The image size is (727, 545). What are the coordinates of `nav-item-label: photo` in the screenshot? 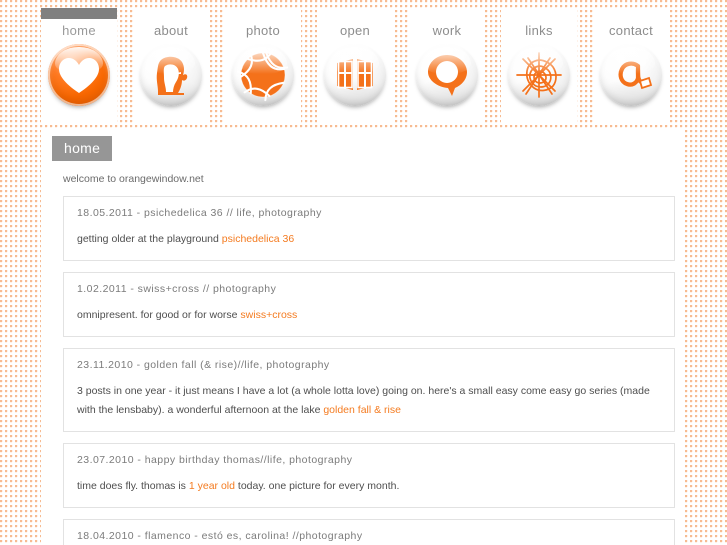 It's located at (263, 30).